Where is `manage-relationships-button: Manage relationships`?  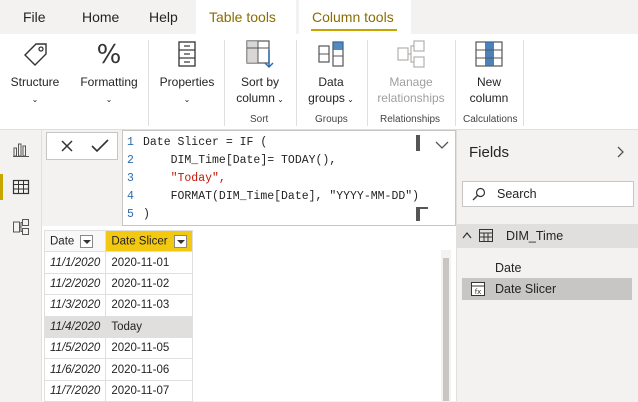
manage-relationships-button: Manage relationships is located at coordinates (411, 72).